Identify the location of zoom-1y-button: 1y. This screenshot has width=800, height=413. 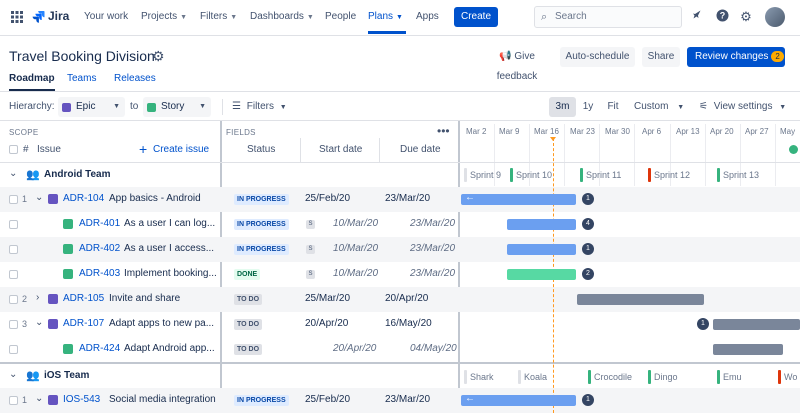
(588, 107).